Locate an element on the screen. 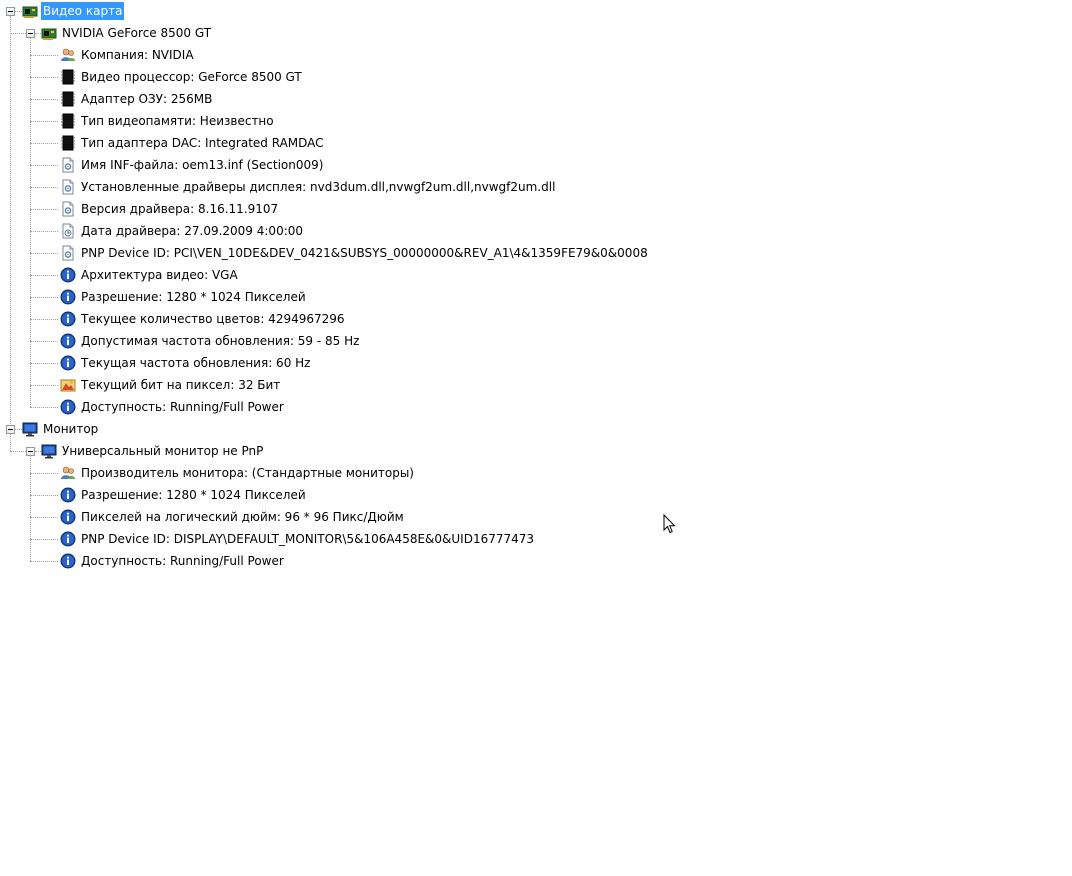  node-label: Архитектура видео: VGA is located at coordinates (159, 275).